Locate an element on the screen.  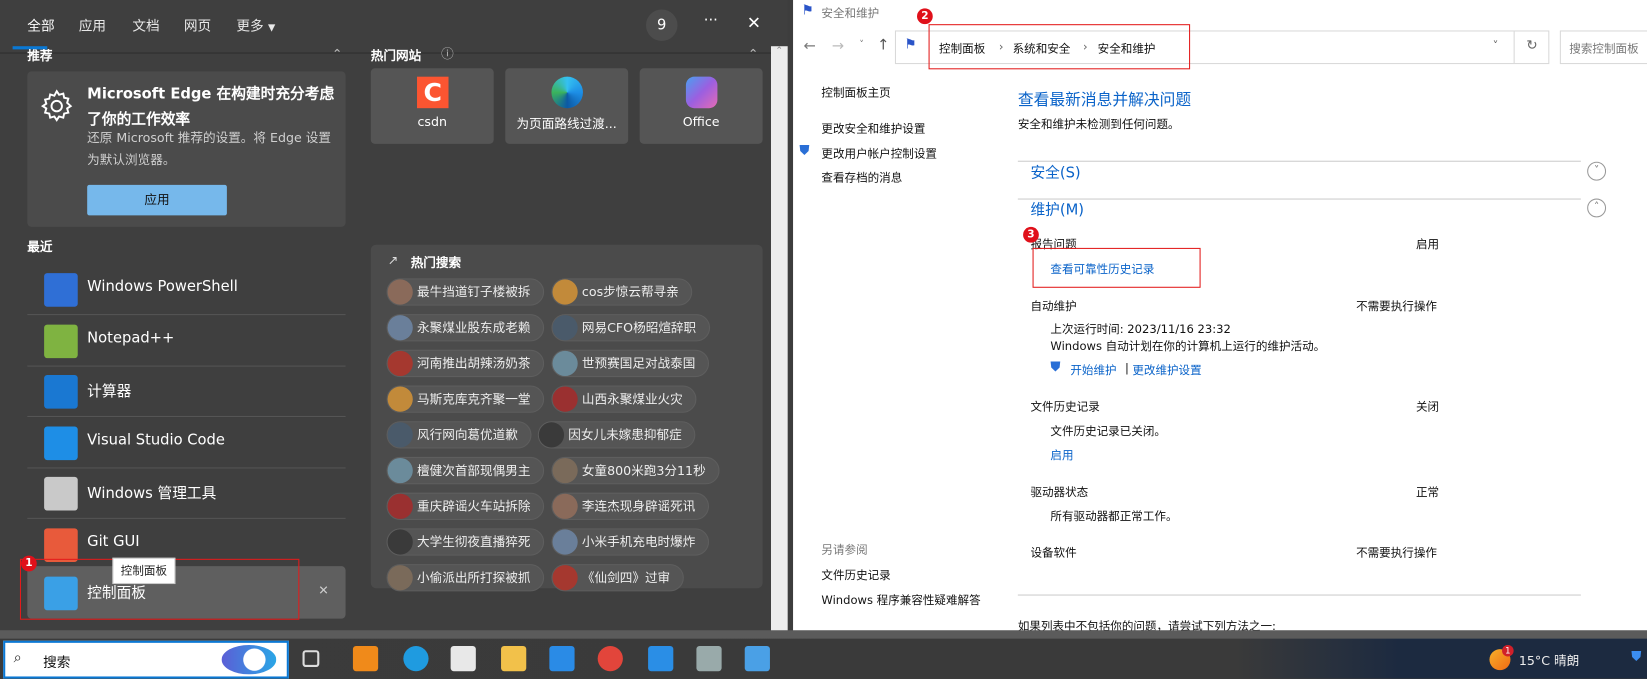
hot-search-text: 永聚煤业股东成老赖 is located at coordinates (474, 328).